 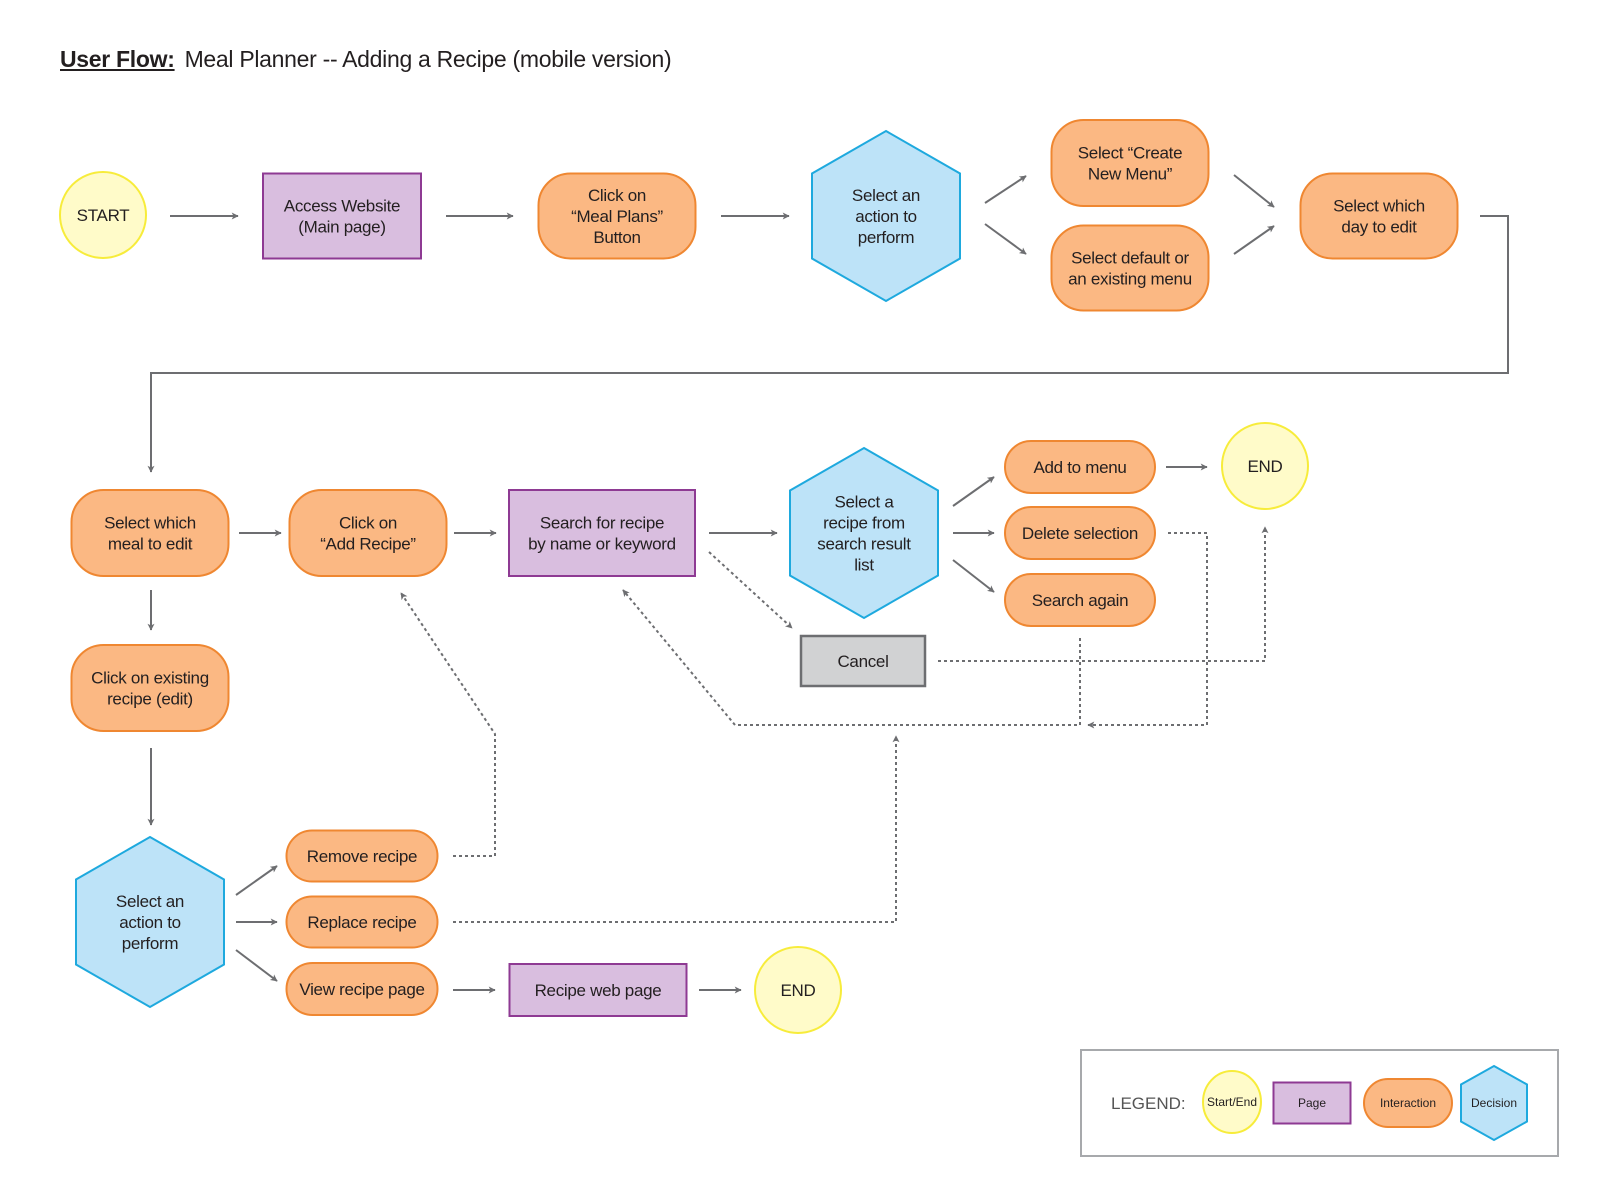 I want to click on node-create-menu: Select “Create New Menu”, so click(x=1130, y=163).